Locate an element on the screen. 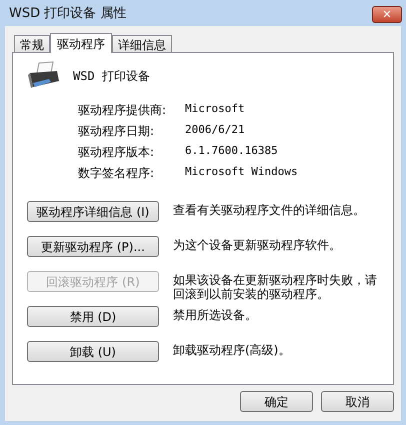 This screenshot has width=406, height=425. action-description: 如果该设备在更新驱动程序时失败，请回滚到以前安装的驱动程序。 is located at coordinates (275, 286).